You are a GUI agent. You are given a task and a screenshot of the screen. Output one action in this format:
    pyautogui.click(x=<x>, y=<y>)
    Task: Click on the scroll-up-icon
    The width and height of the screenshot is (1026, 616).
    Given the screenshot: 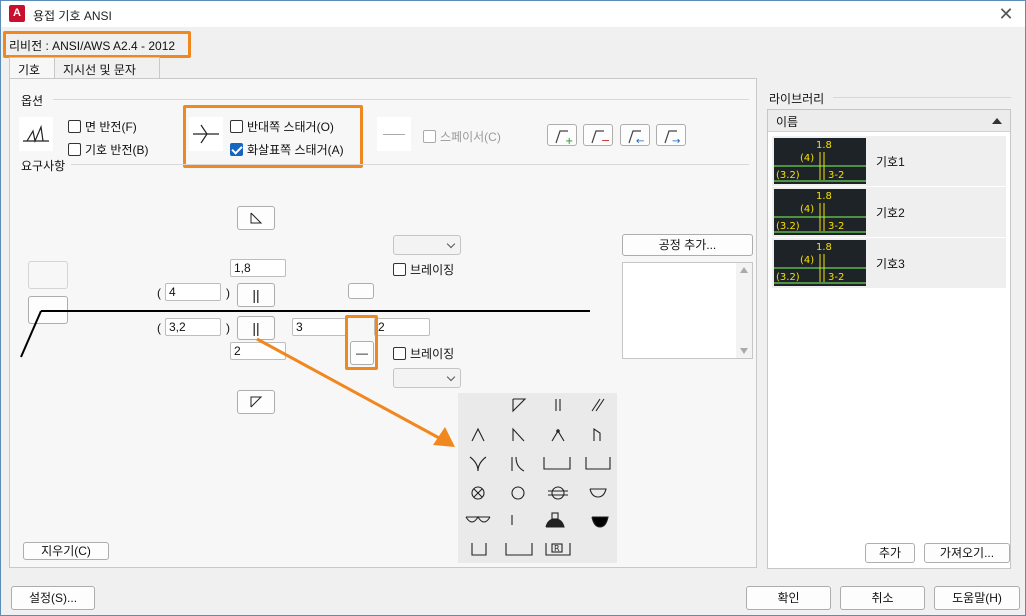 What is the action you would take?
    pyautogui.click(x=744, y=270)
    